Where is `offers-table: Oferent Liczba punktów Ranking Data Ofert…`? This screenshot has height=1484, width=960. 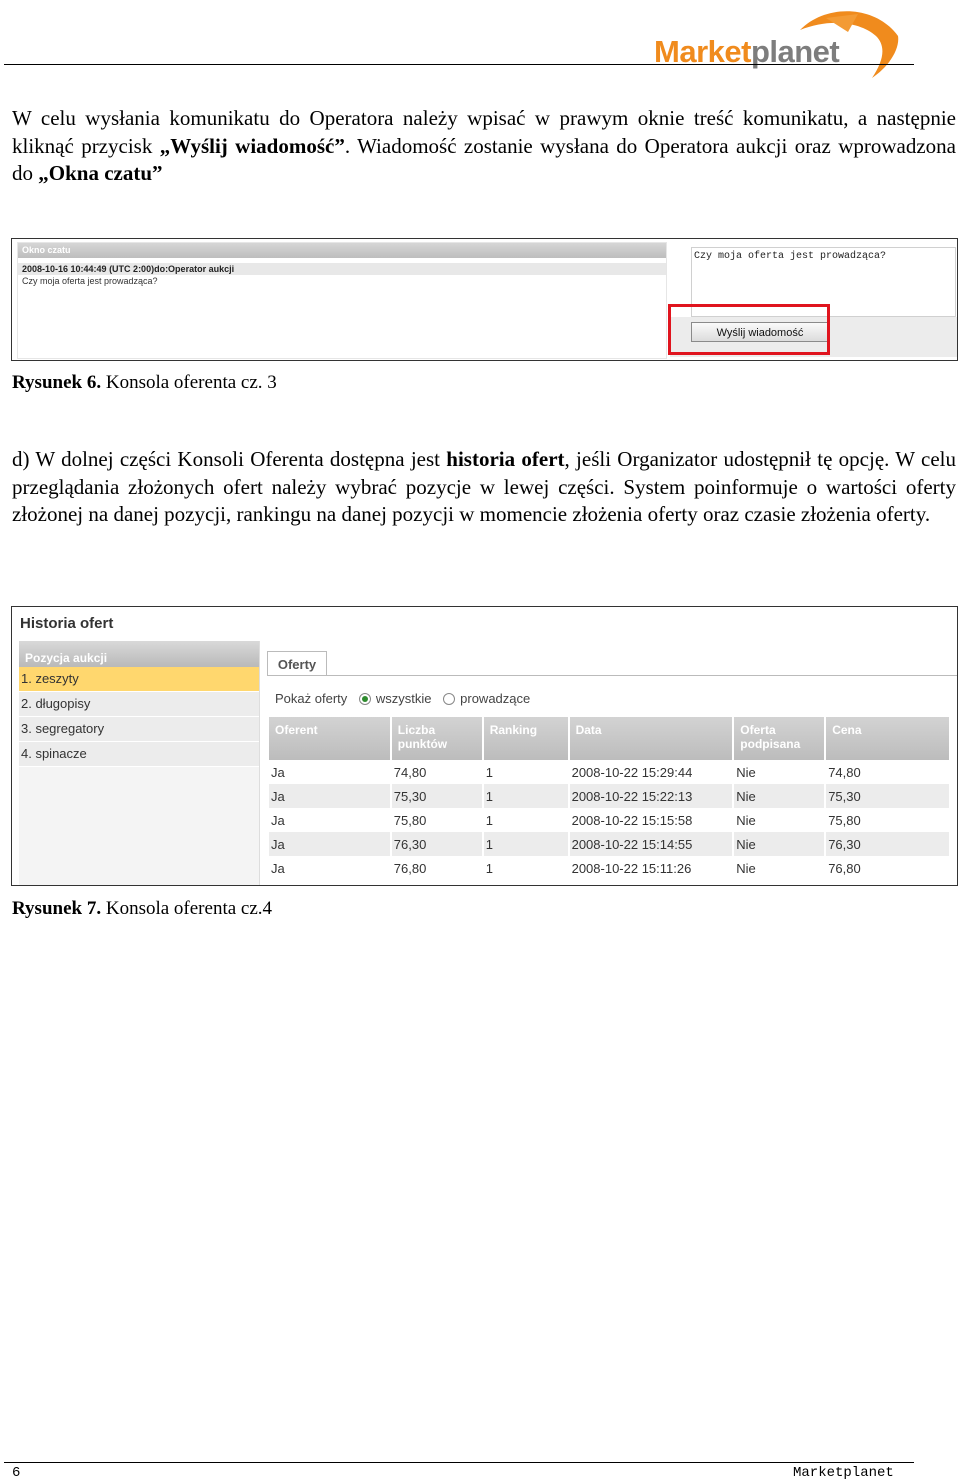
offers-table: Oferent Liczba punktów Ranking Data Ofert… is located at coordinates (610, 798).